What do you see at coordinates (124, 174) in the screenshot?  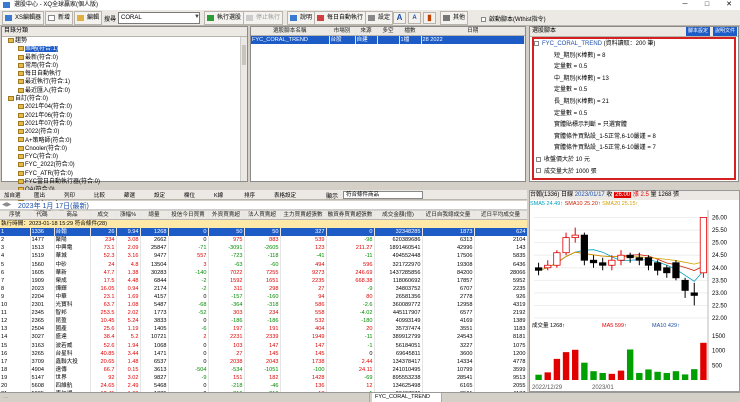 I see `tree-item: FYC_ATR(符合:0)` at bounding box center [124, 174].